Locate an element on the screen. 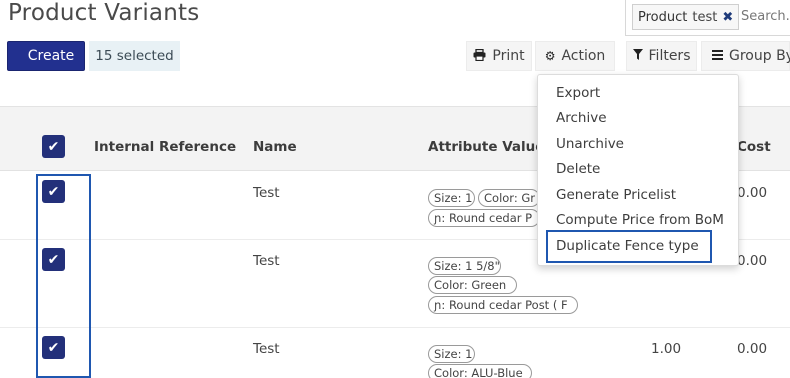  gear-icon: ⚙ is located at coordinates (550, 56).